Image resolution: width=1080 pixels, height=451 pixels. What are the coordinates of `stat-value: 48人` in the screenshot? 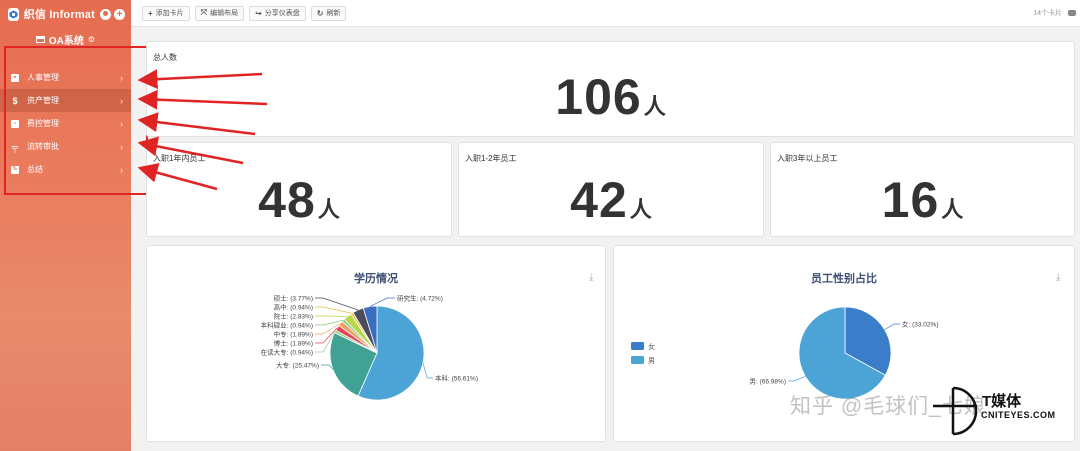 It's located at (299, 200).